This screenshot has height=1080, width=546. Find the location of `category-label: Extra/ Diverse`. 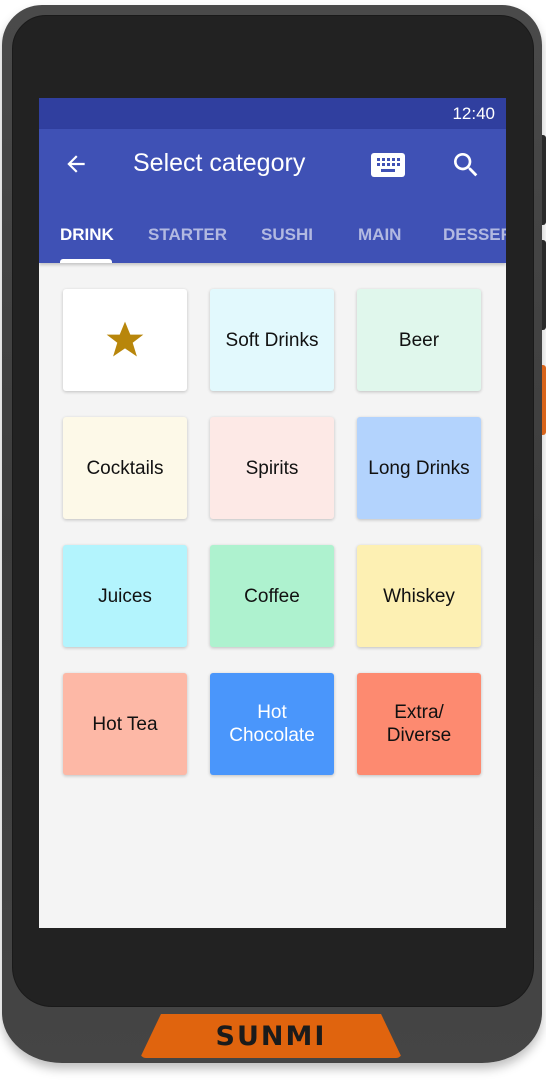

category-label: Extra/ Diverse is located at coordinates (419, 724).